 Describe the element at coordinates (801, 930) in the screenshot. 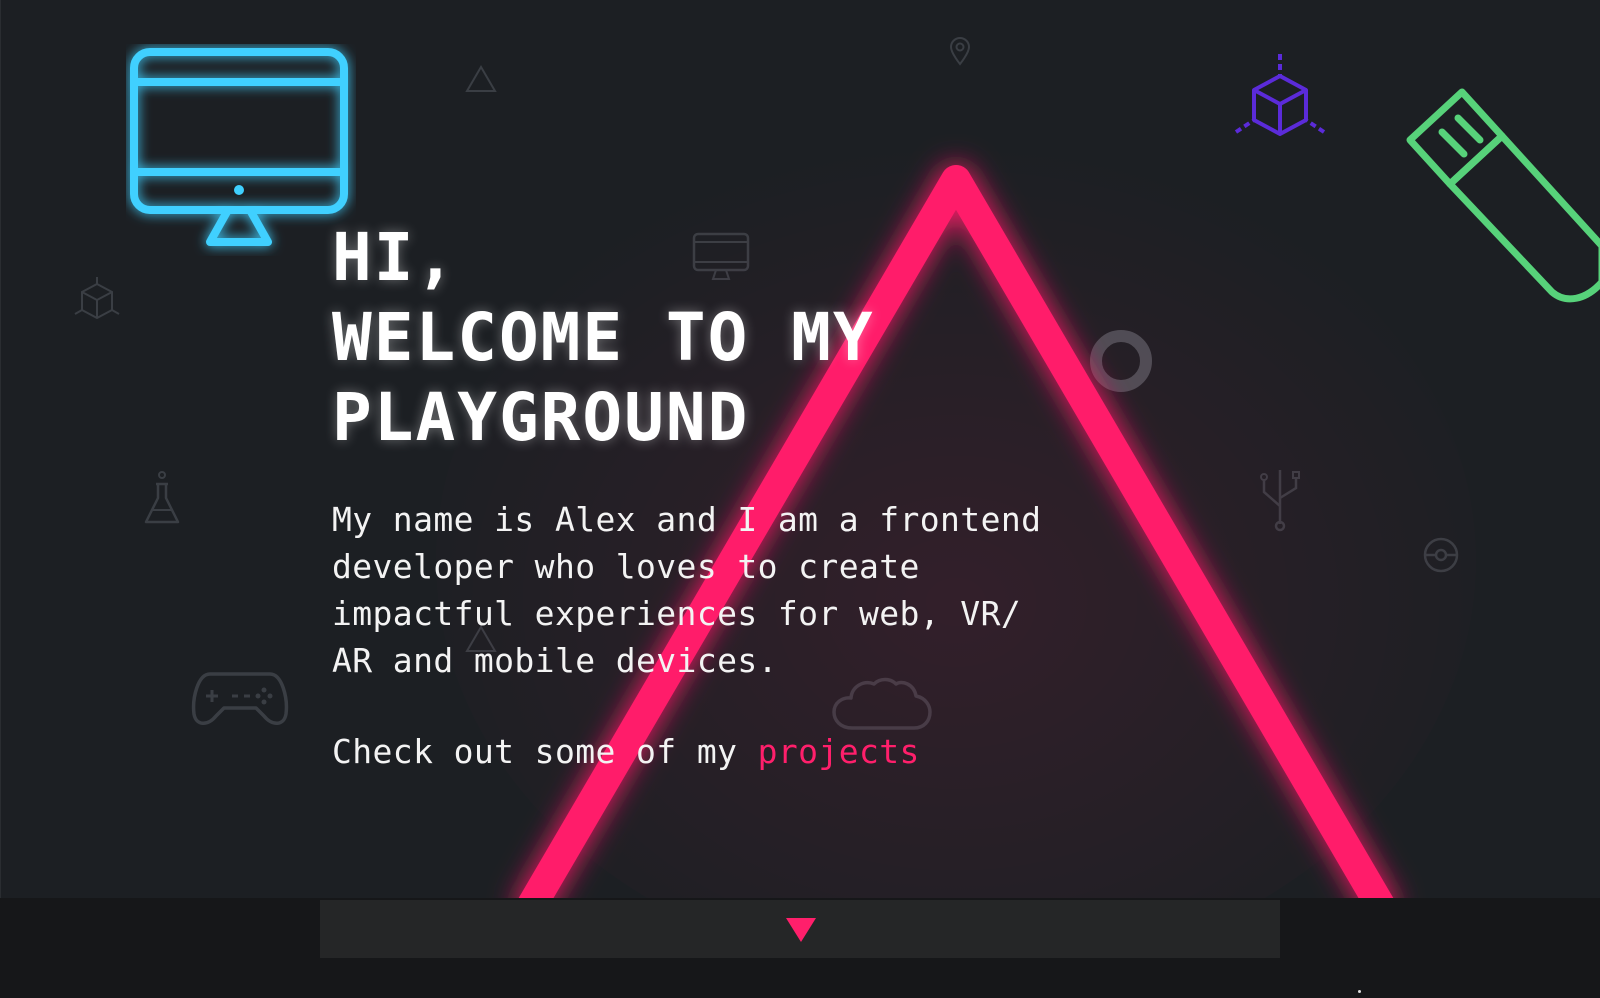

I see `triangle-down-icon` at that location.